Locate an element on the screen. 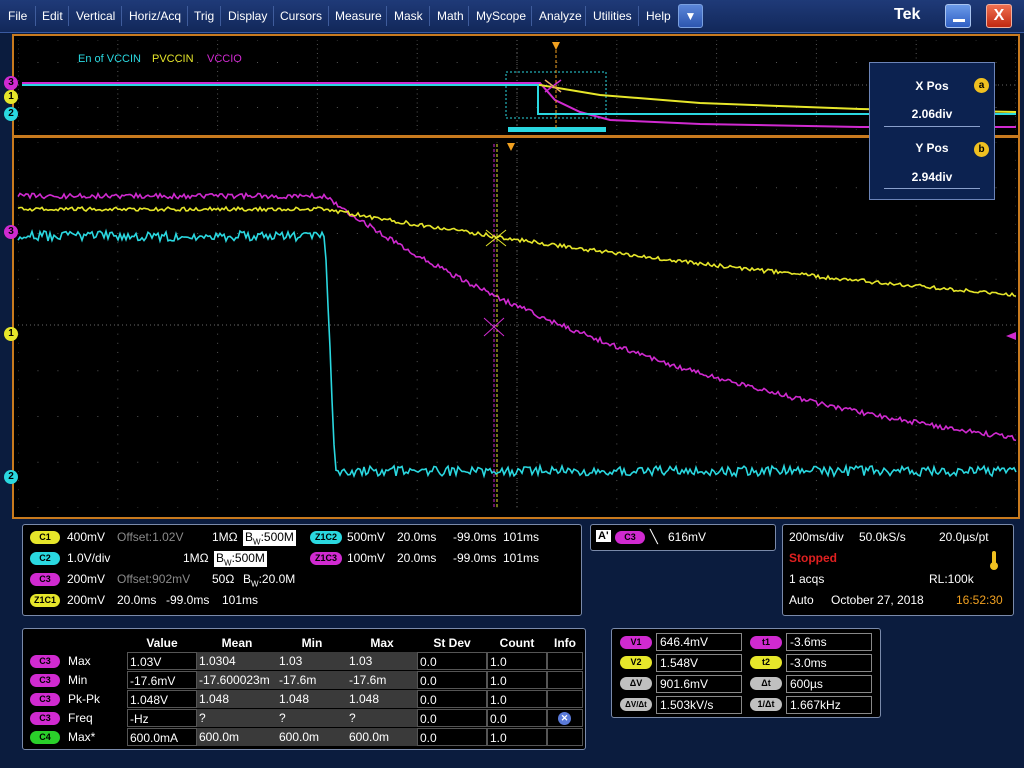  minimize-icon is located at coordinates (959, 20).